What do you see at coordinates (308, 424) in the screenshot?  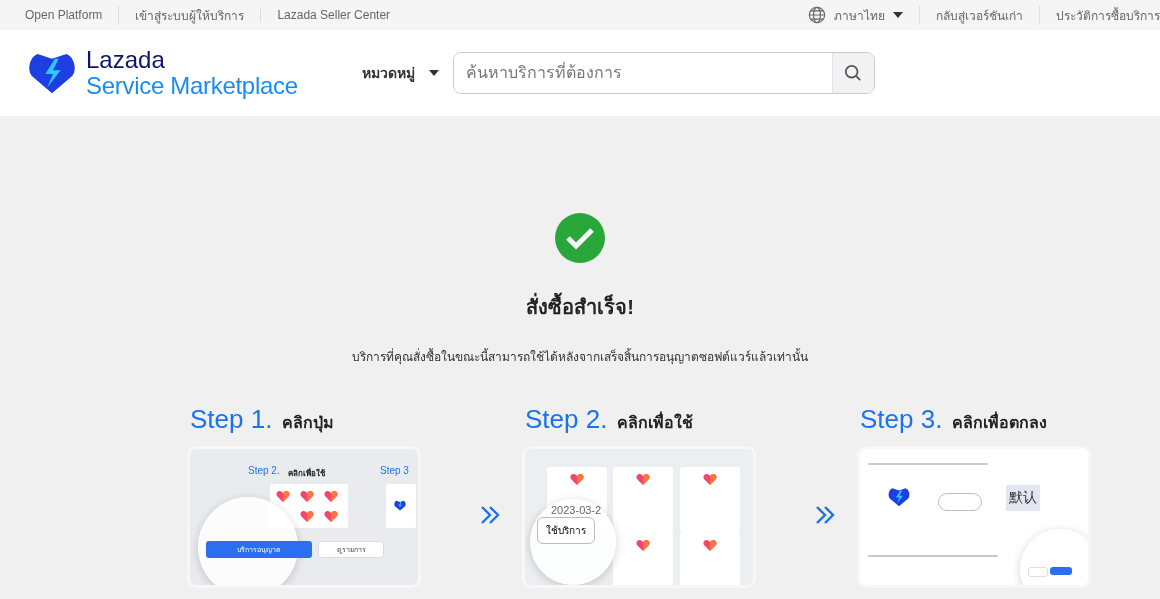 I see `step-label: คลิกปุ่ม` at bounding box center [308, 424].